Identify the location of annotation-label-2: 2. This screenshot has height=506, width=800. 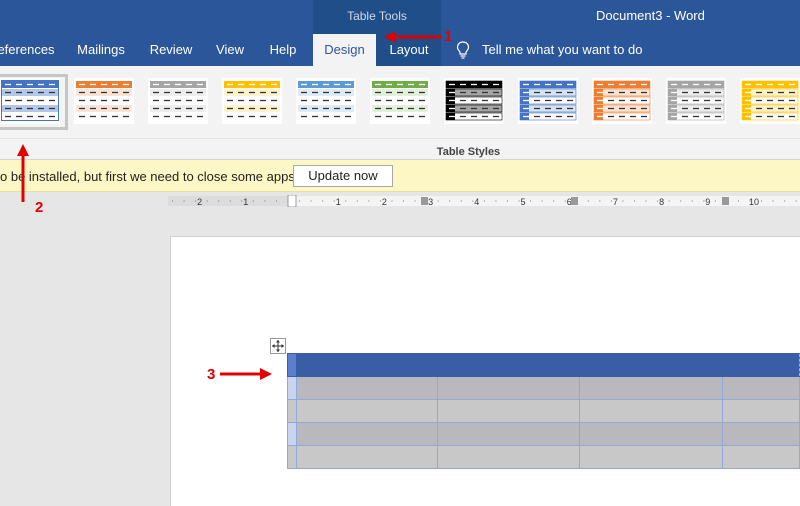
(39, 207).